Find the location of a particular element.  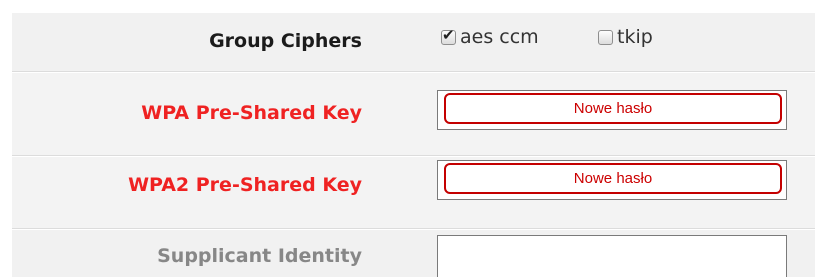

tkip-option: tkip is located at coordinates (625, 37).